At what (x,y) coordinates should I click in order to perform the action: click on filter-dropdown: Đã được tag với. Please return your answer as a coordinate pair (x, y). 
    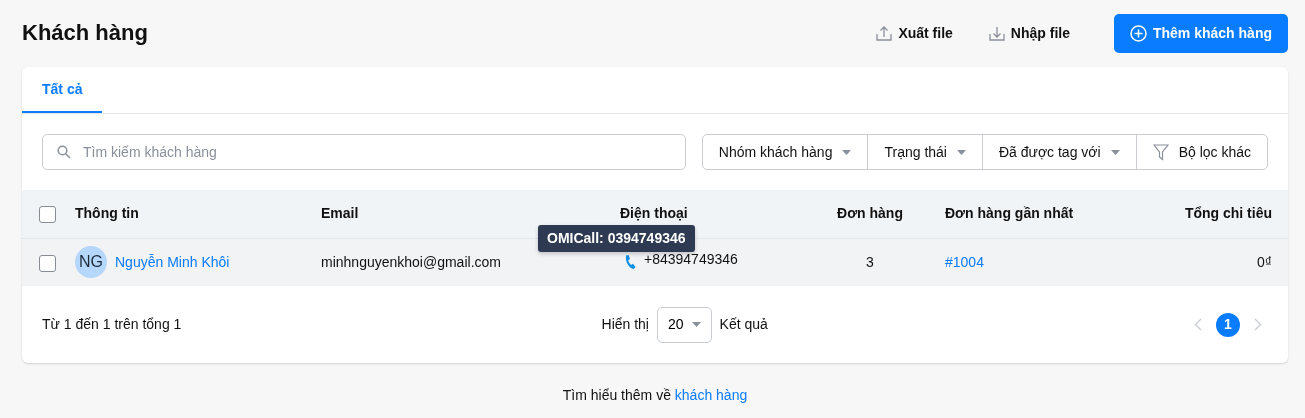
    Looking at the image, I should click on (1058, 152).